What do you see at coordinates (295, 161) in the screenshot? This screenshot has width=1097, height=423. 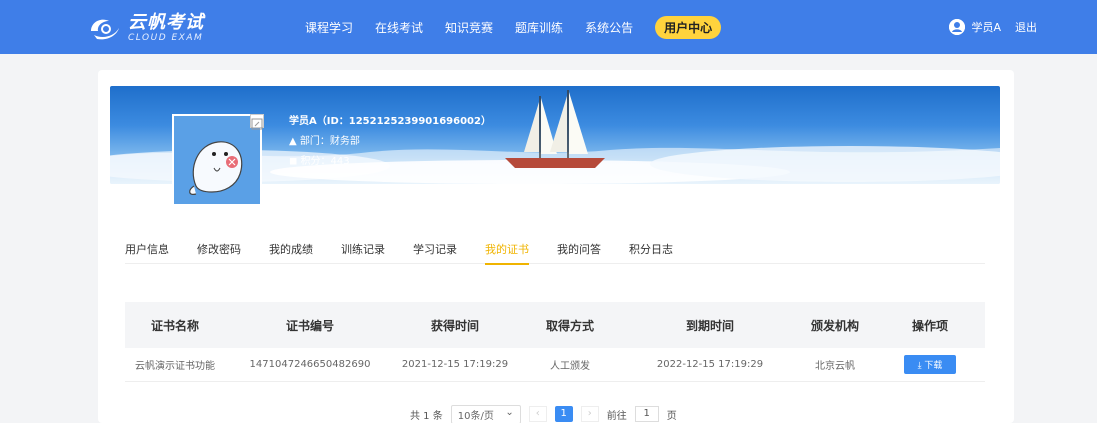 I see `points-icon: ◼` at bounding box center [295, 161].